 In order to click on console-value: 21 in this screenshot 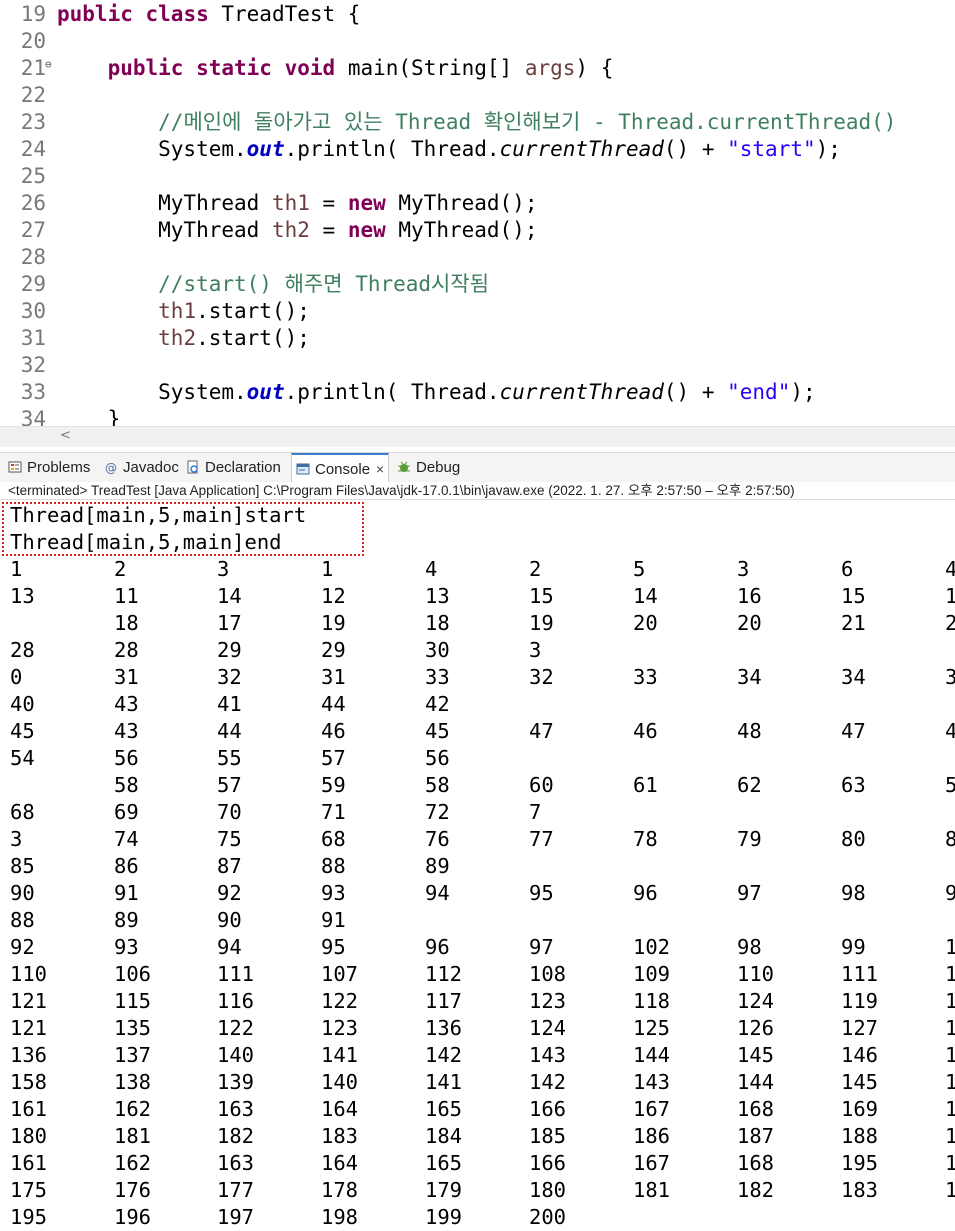, I will do `click(853, 623)`.